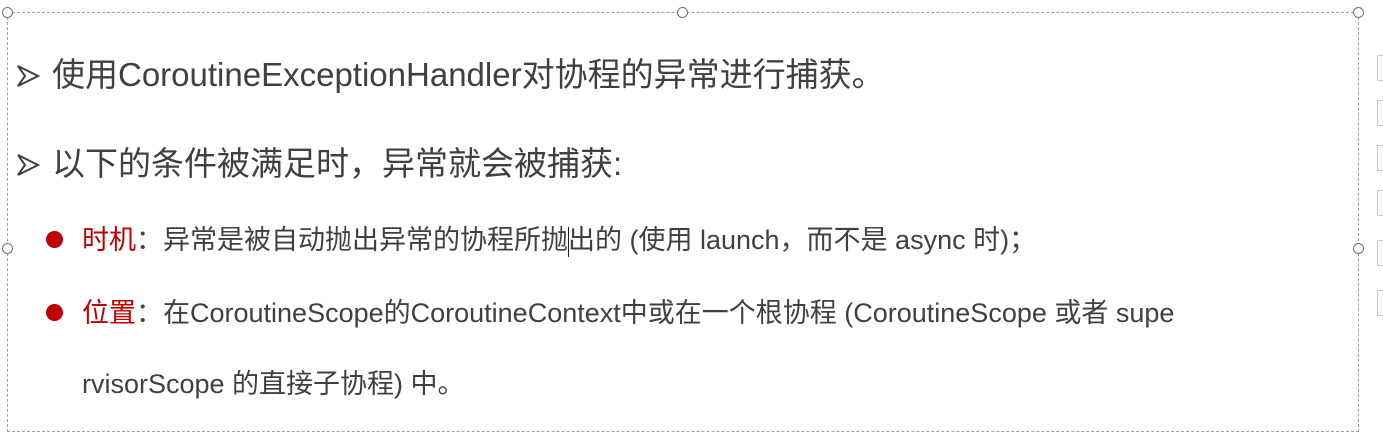  I want to click on resize-handle-top-right, so click(1358, 12).